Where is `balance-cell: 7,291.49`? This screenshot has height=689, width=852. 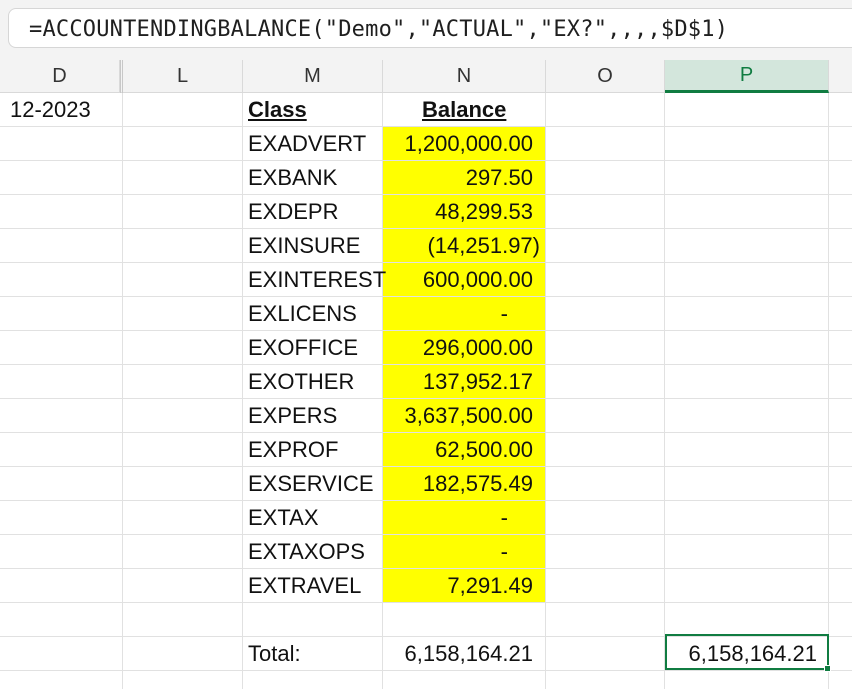
balance-cell: 7,291.49 is located at coordinates (457, 586).